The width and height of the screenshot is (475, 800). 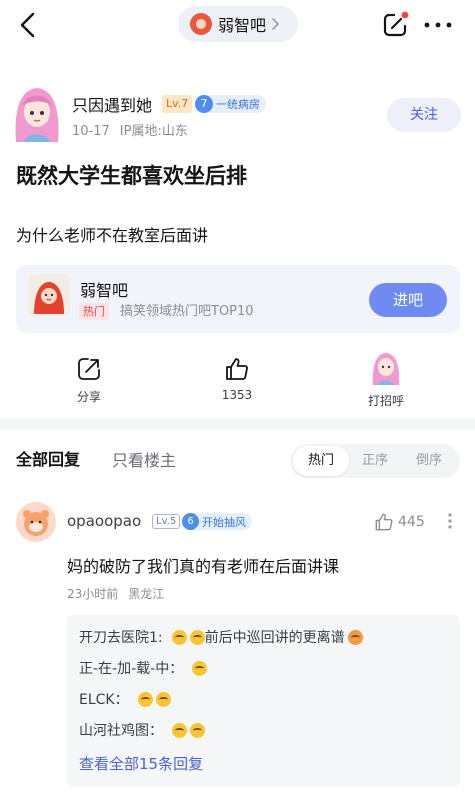 What do you see at coordinates (36, 522) in the screenshot?
I see `commenter-avatar` at bounding box center [36, 522].